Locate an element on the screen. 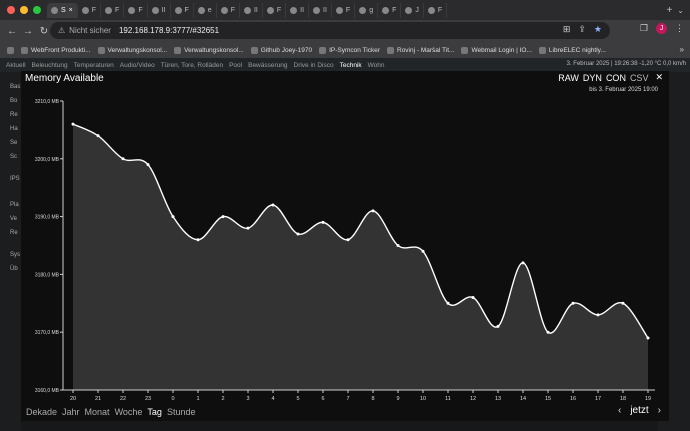 The width and height of the screenshot is (690, 431). browser-tab: e is located at coordinates (205, 10).